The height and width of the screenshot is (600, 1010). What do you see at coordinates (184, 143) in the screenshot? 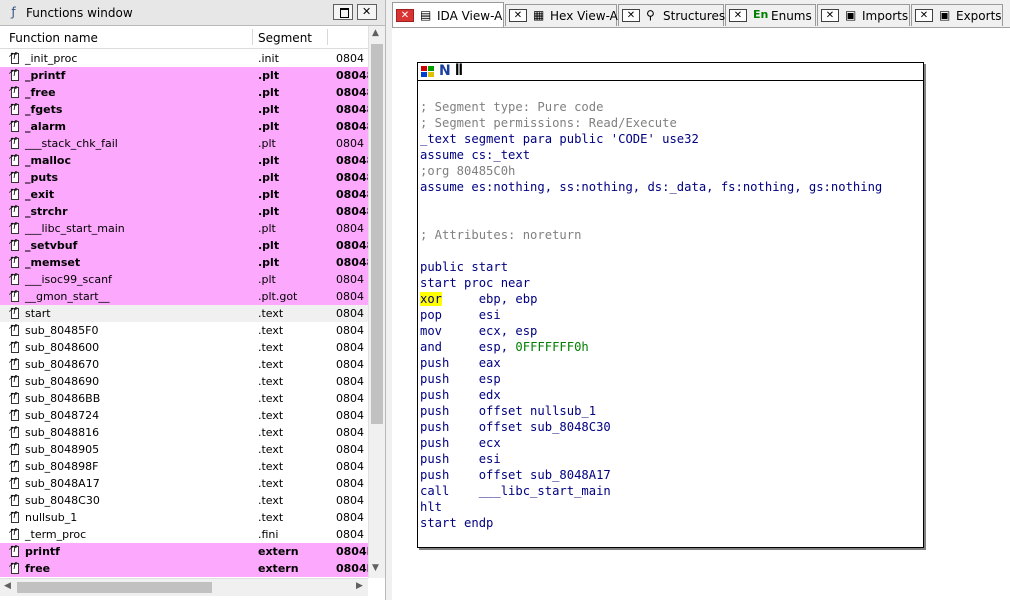
I see `function-row: ↗ ___stack_chk_fail .plt 0804` at bounding box center [184, 143].